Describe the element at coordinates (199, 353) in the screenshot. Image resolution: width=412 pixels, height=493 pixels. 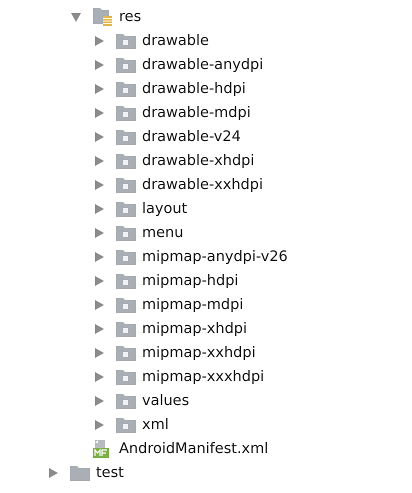
I see `folder-name: mipmap-xxhdpi` at that location.